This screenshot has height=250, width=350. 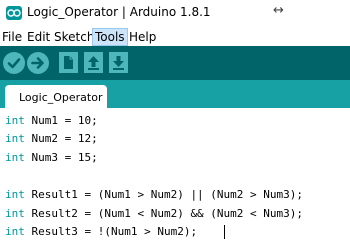 I want to click on text-cursor, so click(x=224, y=232).